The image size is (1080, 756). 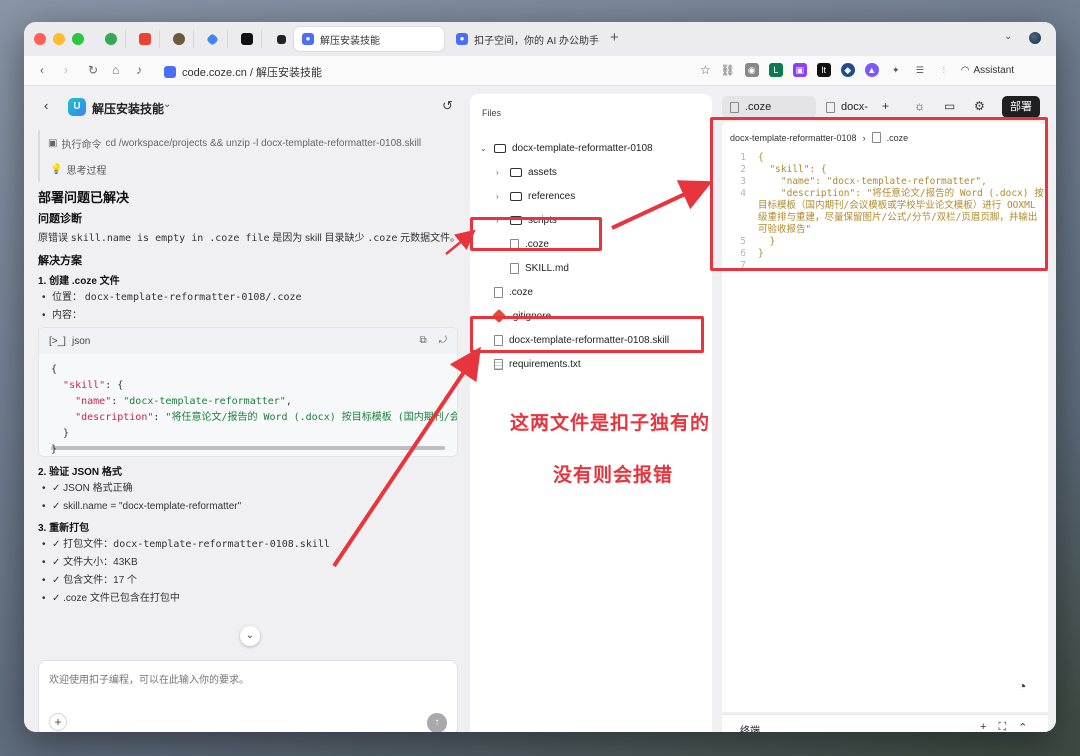 What do you see at coordinates (537, 41) in the screenshot?
I see `tab-label: 扣子空间，你的 AI 办公助手` at bounding box center [537, 41].